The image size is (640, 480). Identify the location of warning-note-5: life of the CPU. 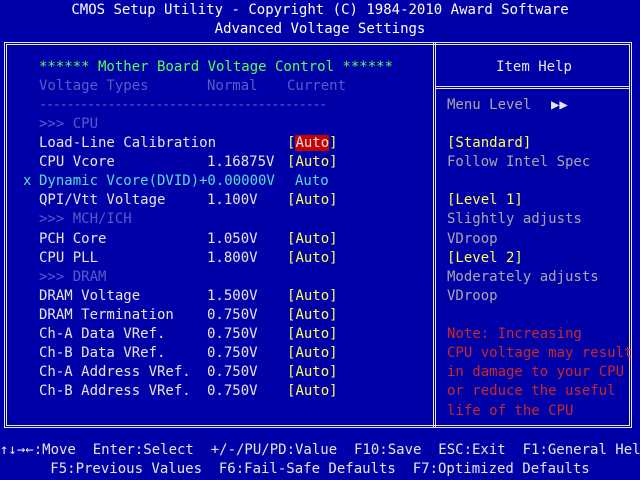
(510, 411).